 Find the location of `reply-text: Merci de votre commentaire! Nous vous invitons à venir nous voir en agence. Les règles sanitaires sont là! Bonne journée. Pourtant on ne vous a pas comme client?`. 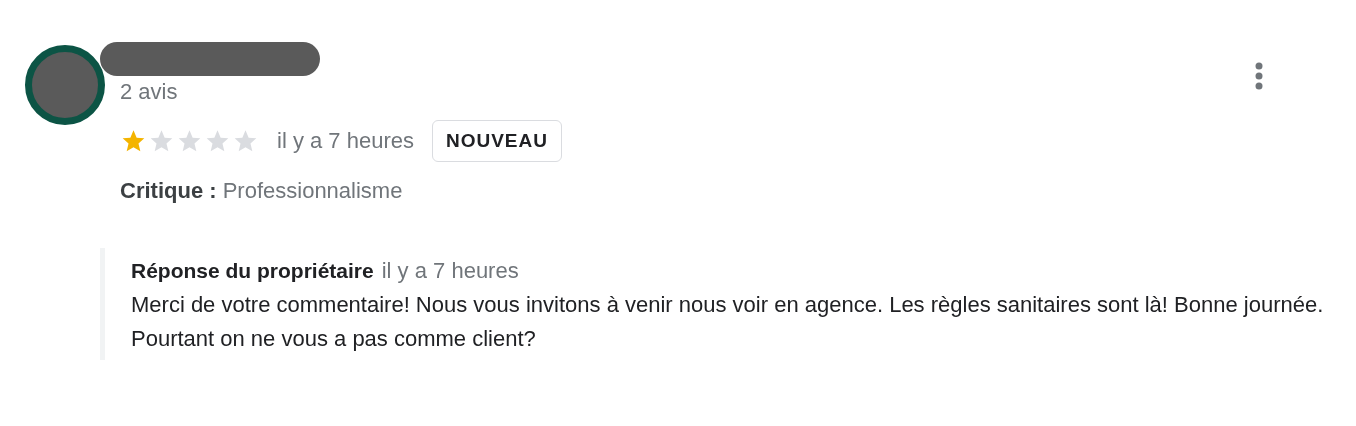

reply-text: Merci de votre commentaire! Nous vous invitons à venir nous voir en agence. Les règles sanitaires sont là! Bonne journée. Pourtant on ne vous a pas comme client? is located at coordinates (728, 322).